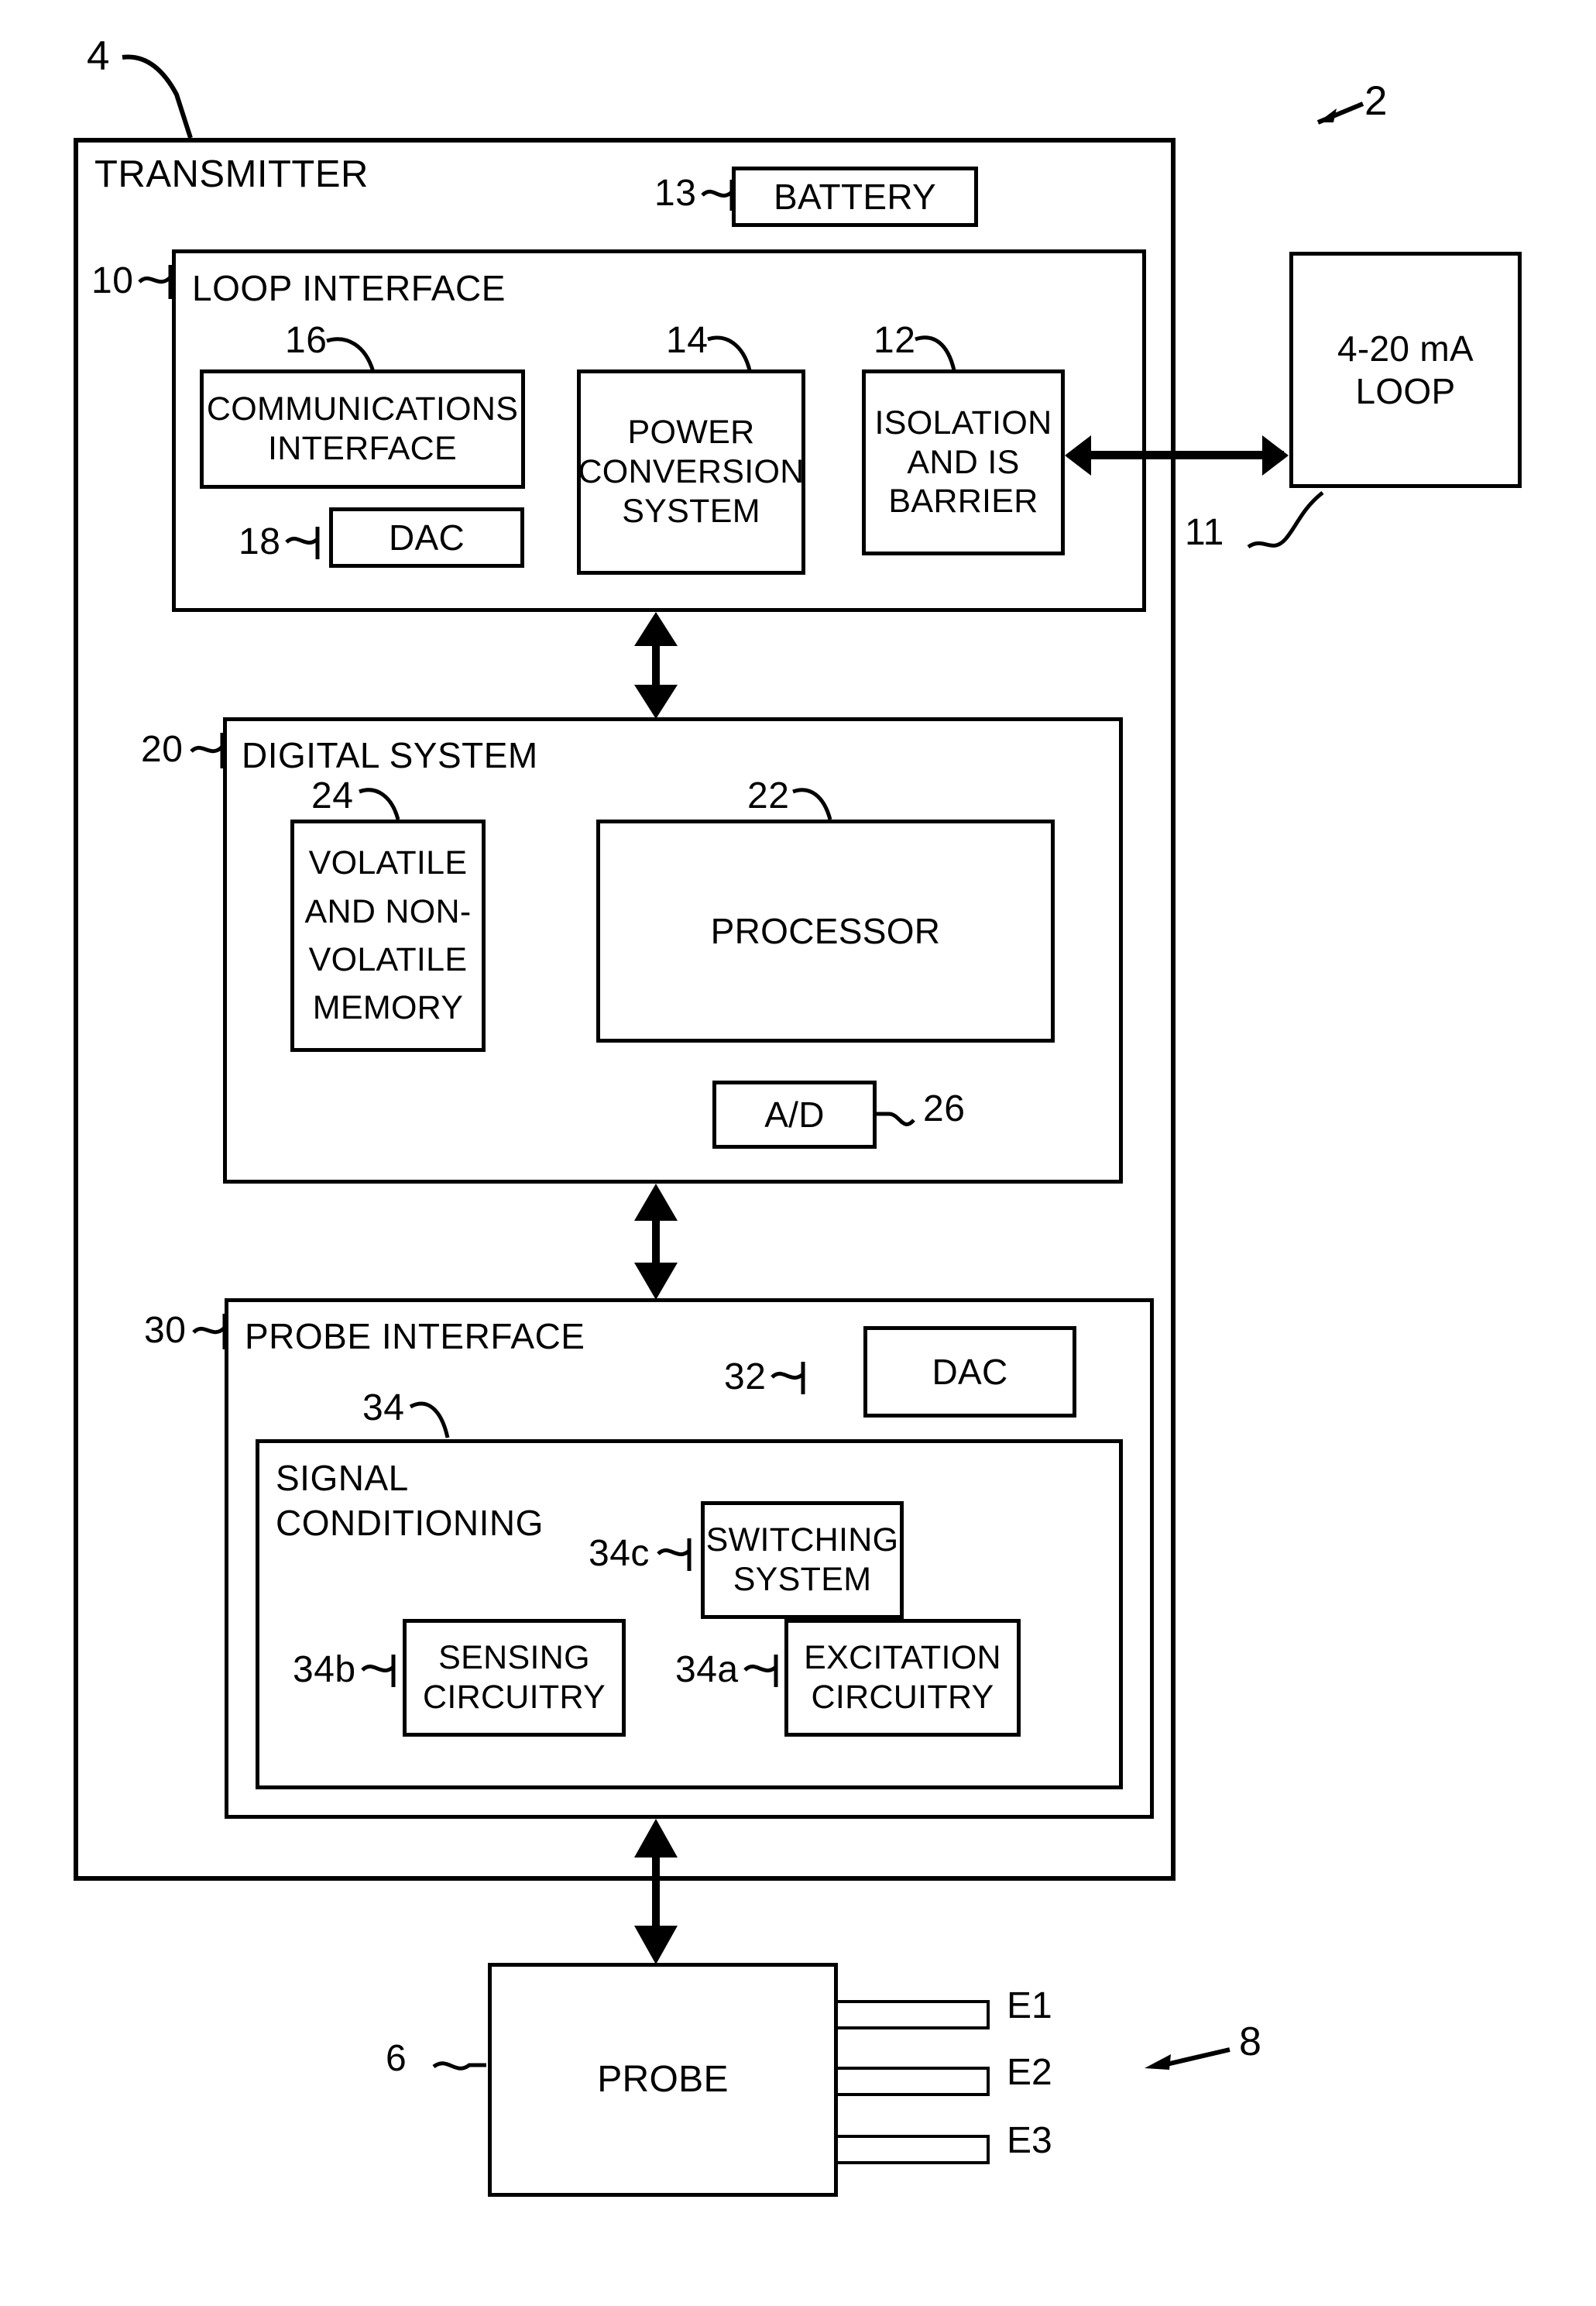  Describe the element at coordinates (362, 409) in the screenshot. I see `comm-line1: COMMUNICATIONS` at that location.